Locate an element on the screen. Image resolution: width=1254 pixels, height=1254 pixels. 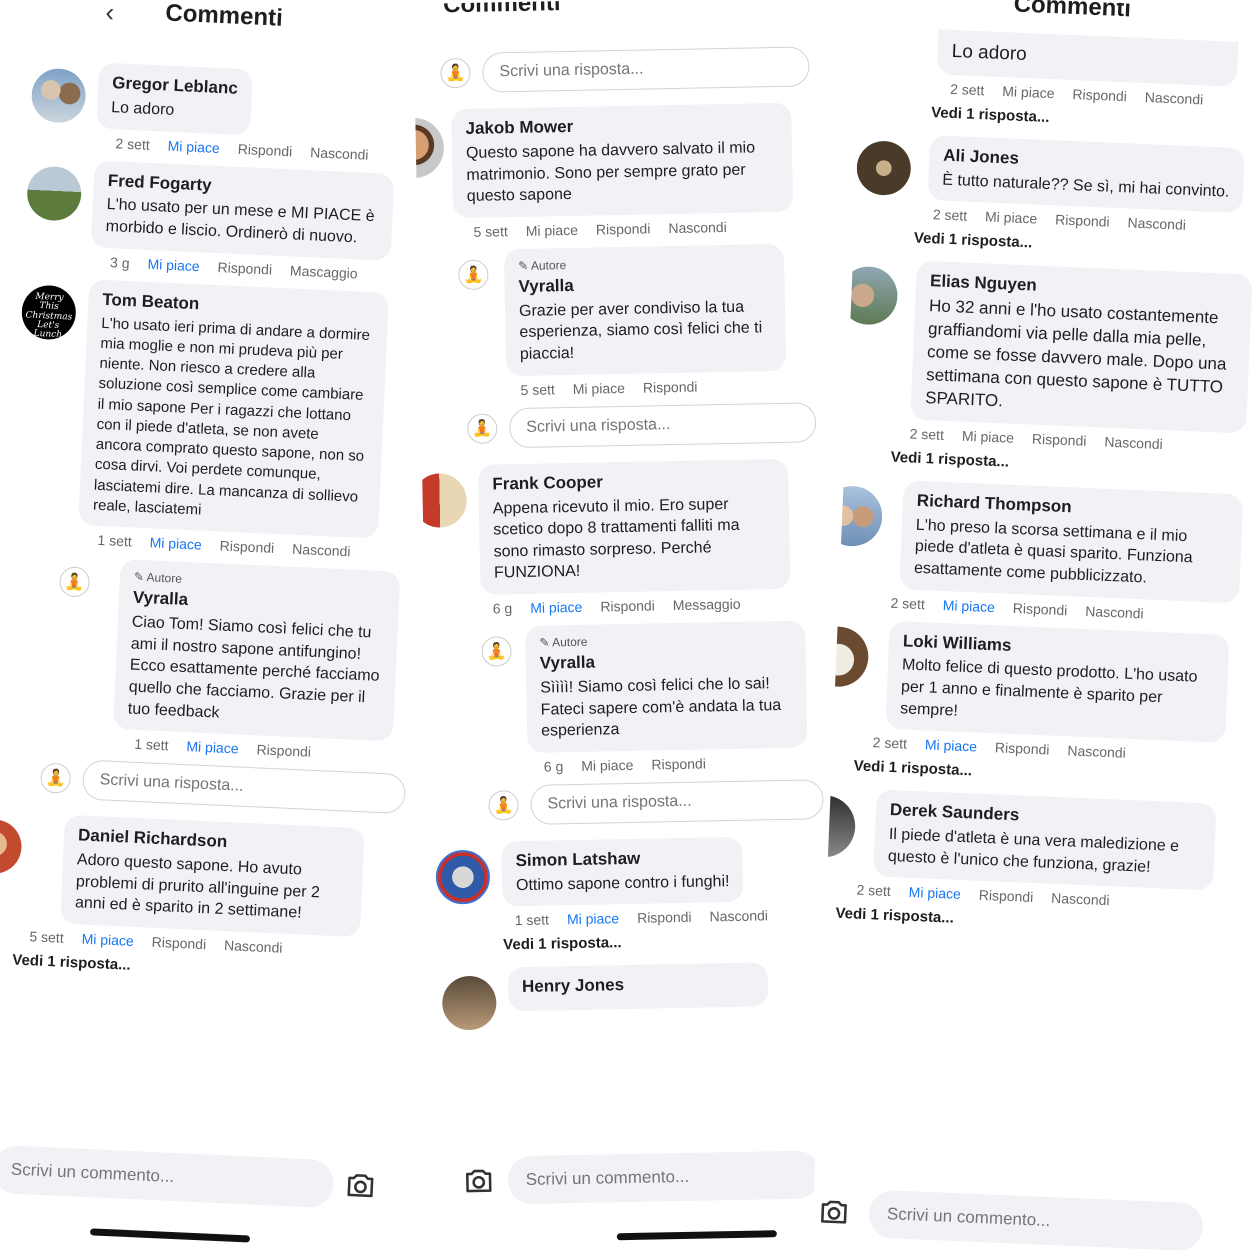
commenter-name: Simon Latshaw is located at coordinates (622, 859).